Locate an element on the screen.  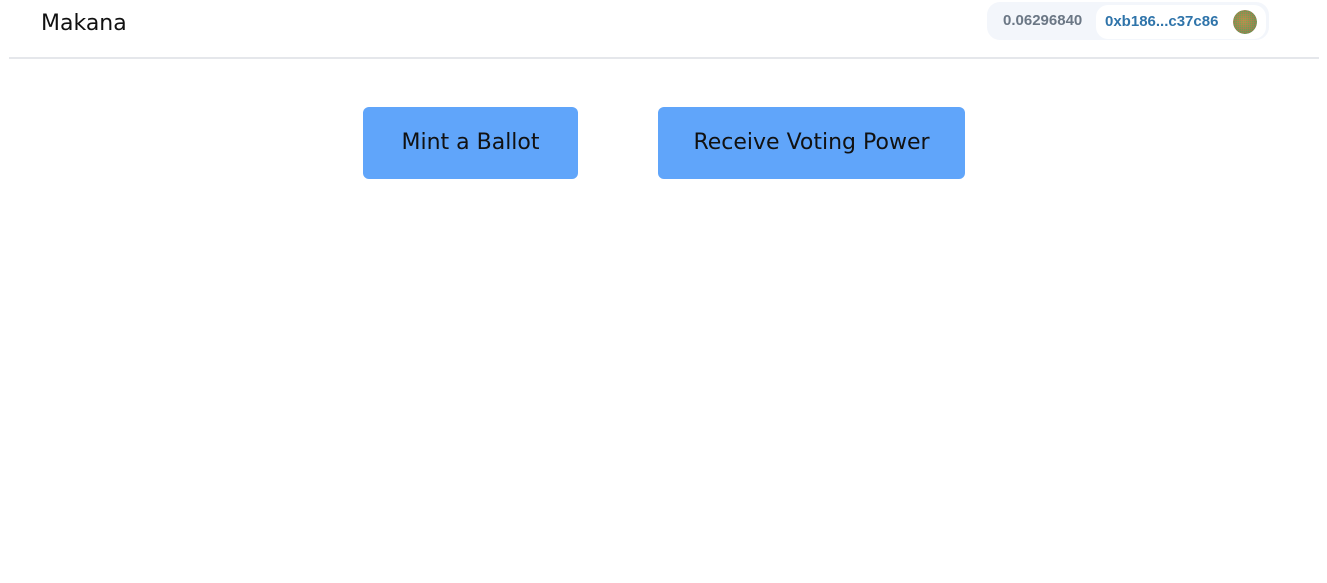
app-header: Makana 0.06296840 0xb186...c37c86 is located at coordinates (663, 29).